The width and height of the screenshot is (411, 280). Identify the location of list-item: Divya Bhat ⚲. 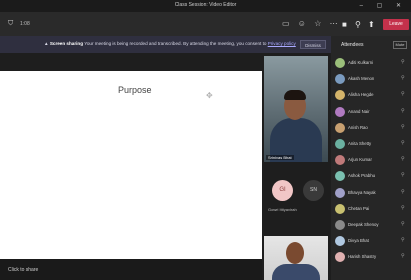
(371, 241).